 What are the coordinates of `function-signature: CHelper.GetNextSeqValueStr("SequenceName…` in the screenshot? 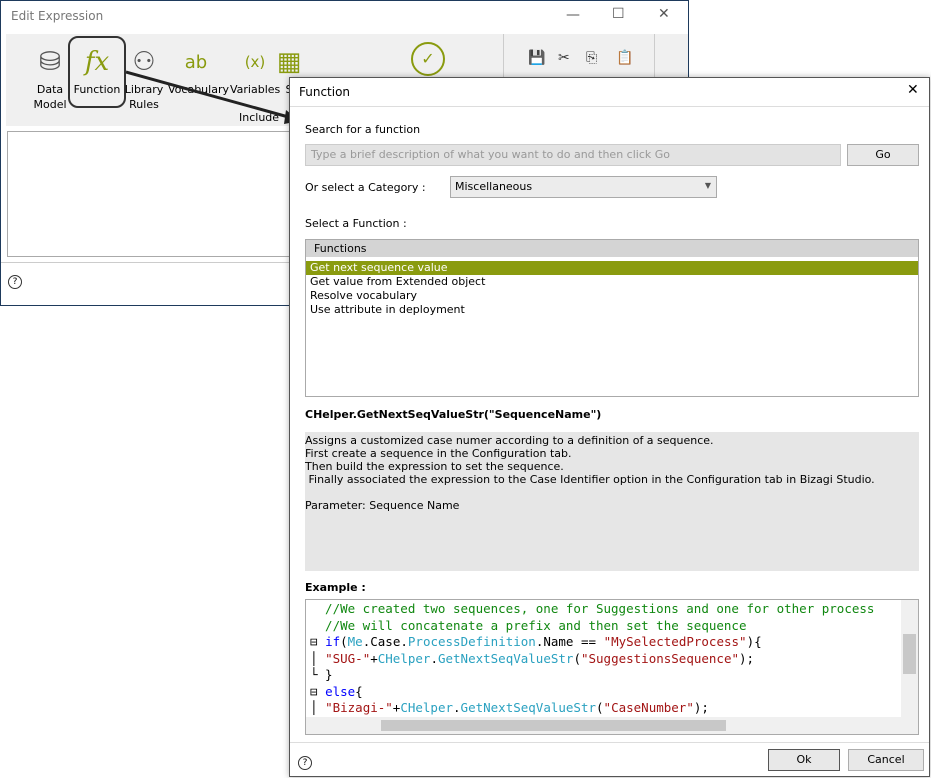 It's located at (453, 414).